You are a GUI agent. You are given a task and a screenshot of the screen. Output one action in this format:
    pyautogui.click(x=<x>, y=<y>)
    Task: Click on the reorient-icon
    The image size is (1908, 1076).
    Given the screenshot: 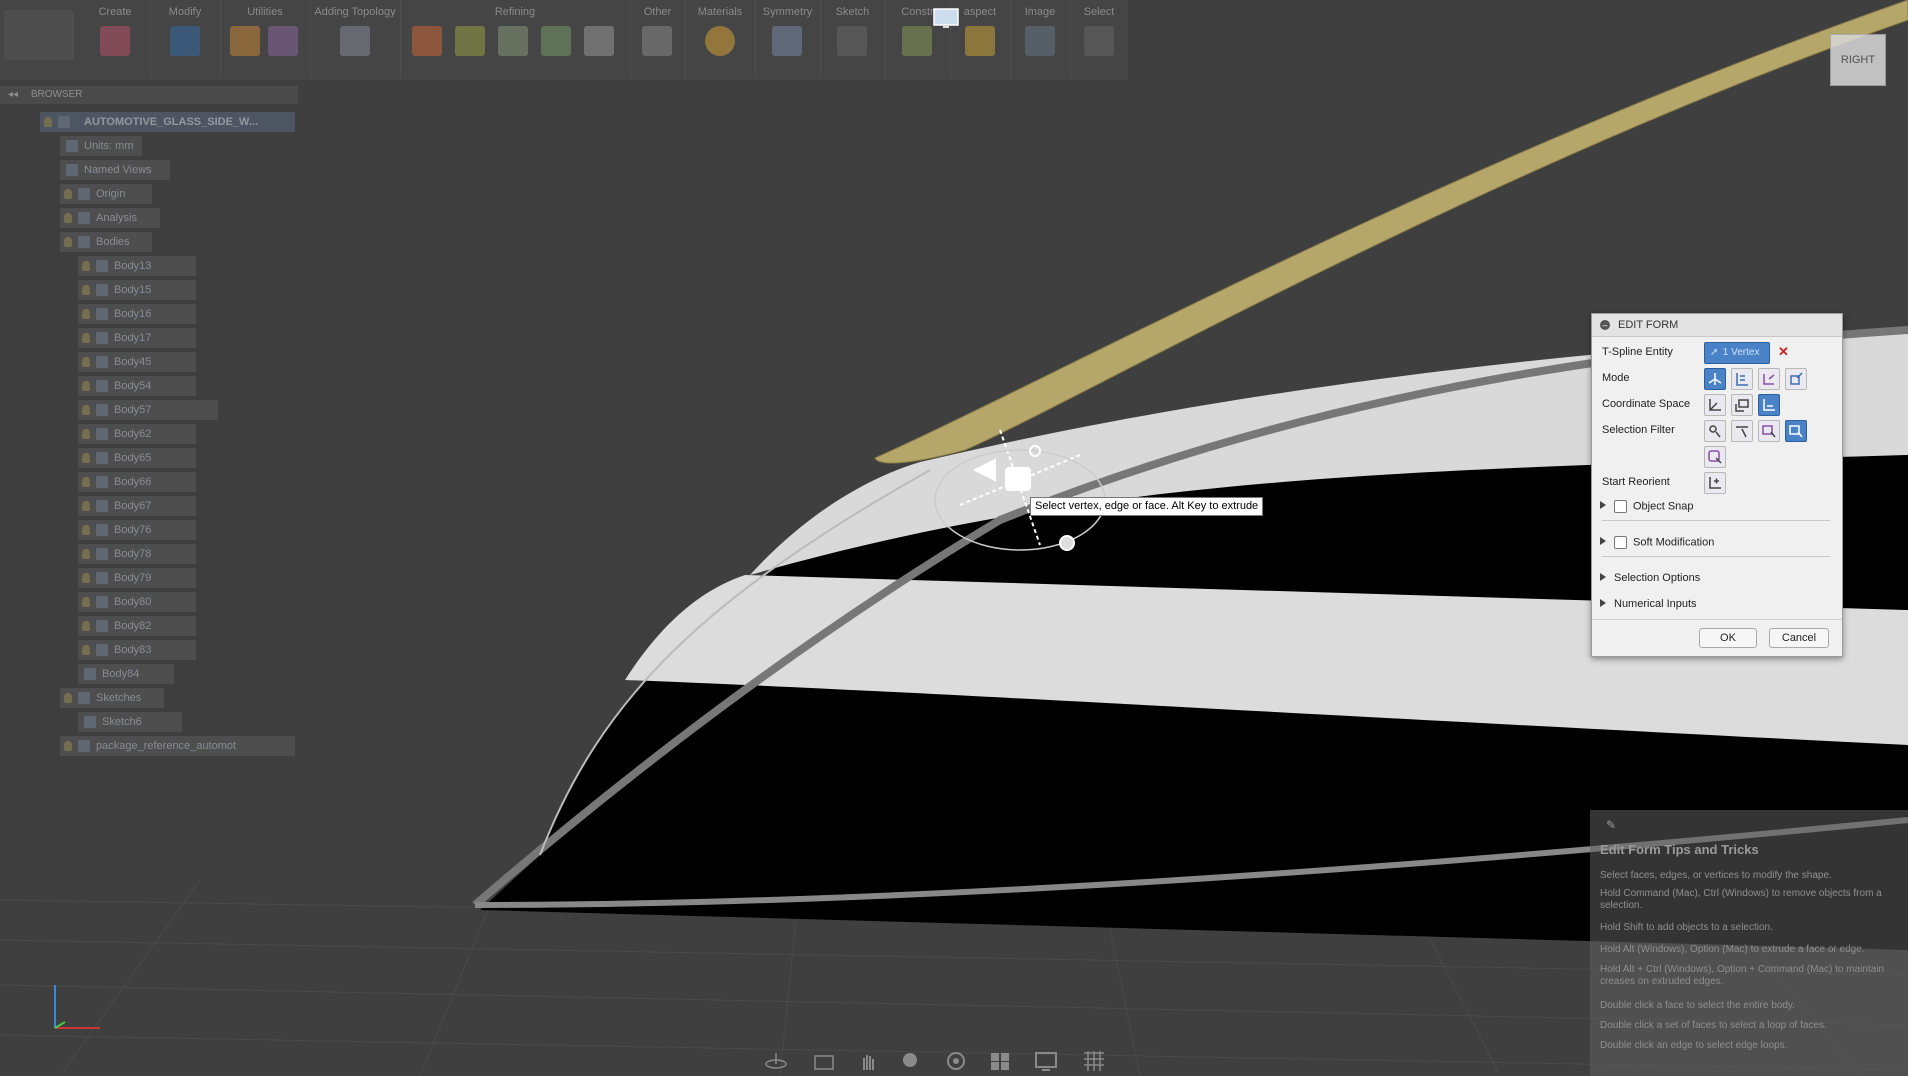 What is the action you would take?
    pyautogui.click(x=1715, y=483)
    